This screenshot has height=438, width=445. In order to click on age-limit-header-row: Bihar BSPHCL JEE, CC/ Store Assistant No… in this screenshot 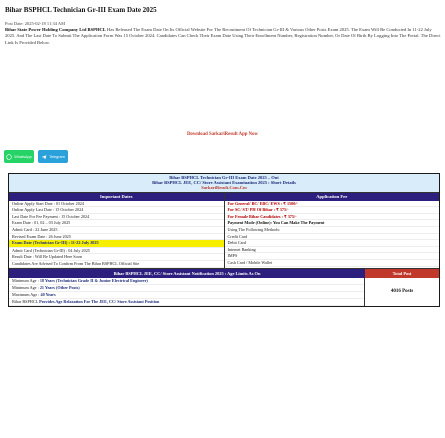, I will do `click(224, 272)`.